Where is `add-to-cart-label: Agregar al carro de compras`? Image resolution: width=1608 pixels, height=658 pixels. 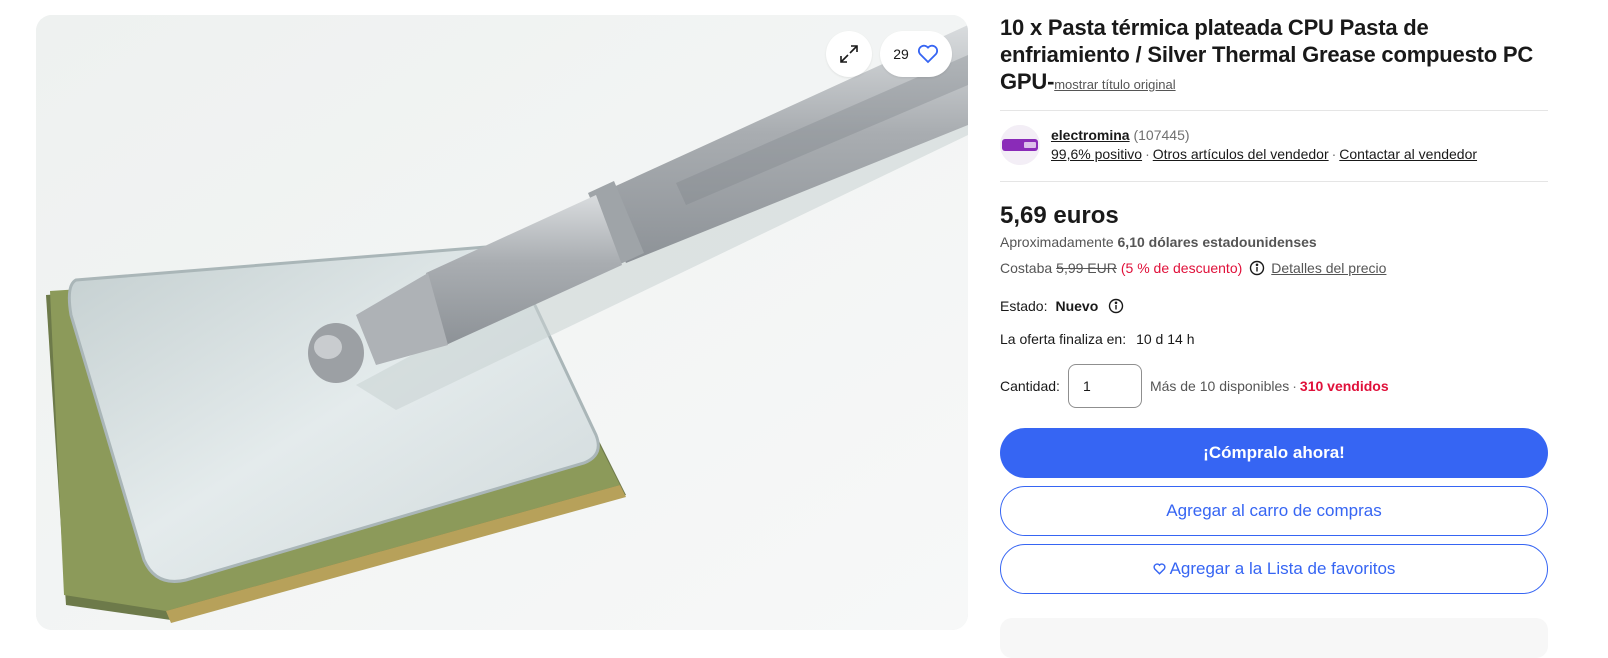 add-to-cart-label: Agregar al carro de compras is located at coordinates (1274, 510).